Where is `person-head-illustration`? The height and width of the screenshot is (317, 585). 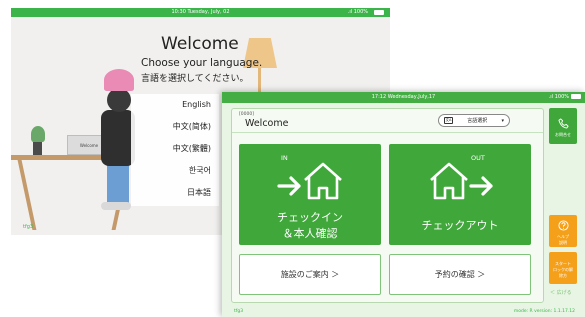 person-head-illustration is located at coordinates (119, 100).